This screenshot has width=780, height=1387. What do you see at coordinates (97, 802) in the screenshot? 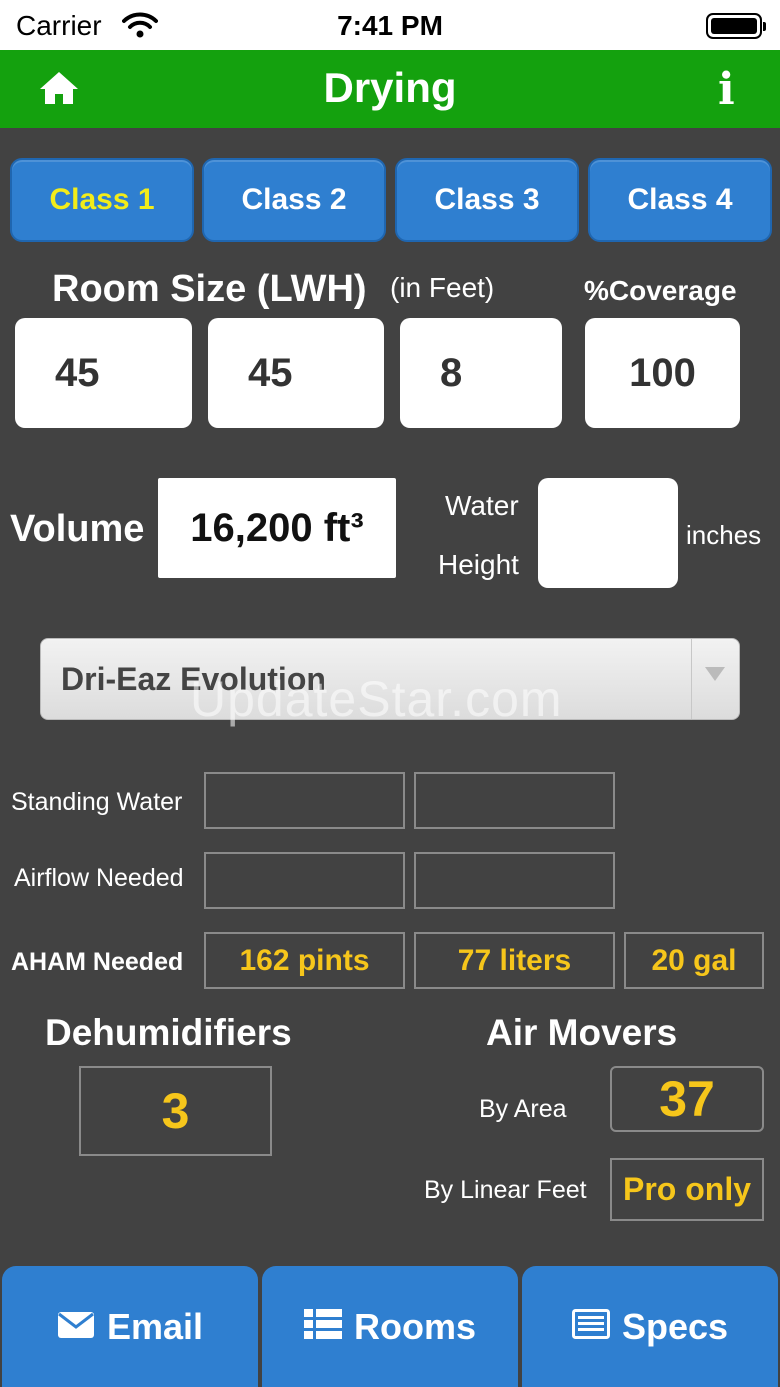
I see `standing-water-label: Standing Water` at bounding box center [97, 802].